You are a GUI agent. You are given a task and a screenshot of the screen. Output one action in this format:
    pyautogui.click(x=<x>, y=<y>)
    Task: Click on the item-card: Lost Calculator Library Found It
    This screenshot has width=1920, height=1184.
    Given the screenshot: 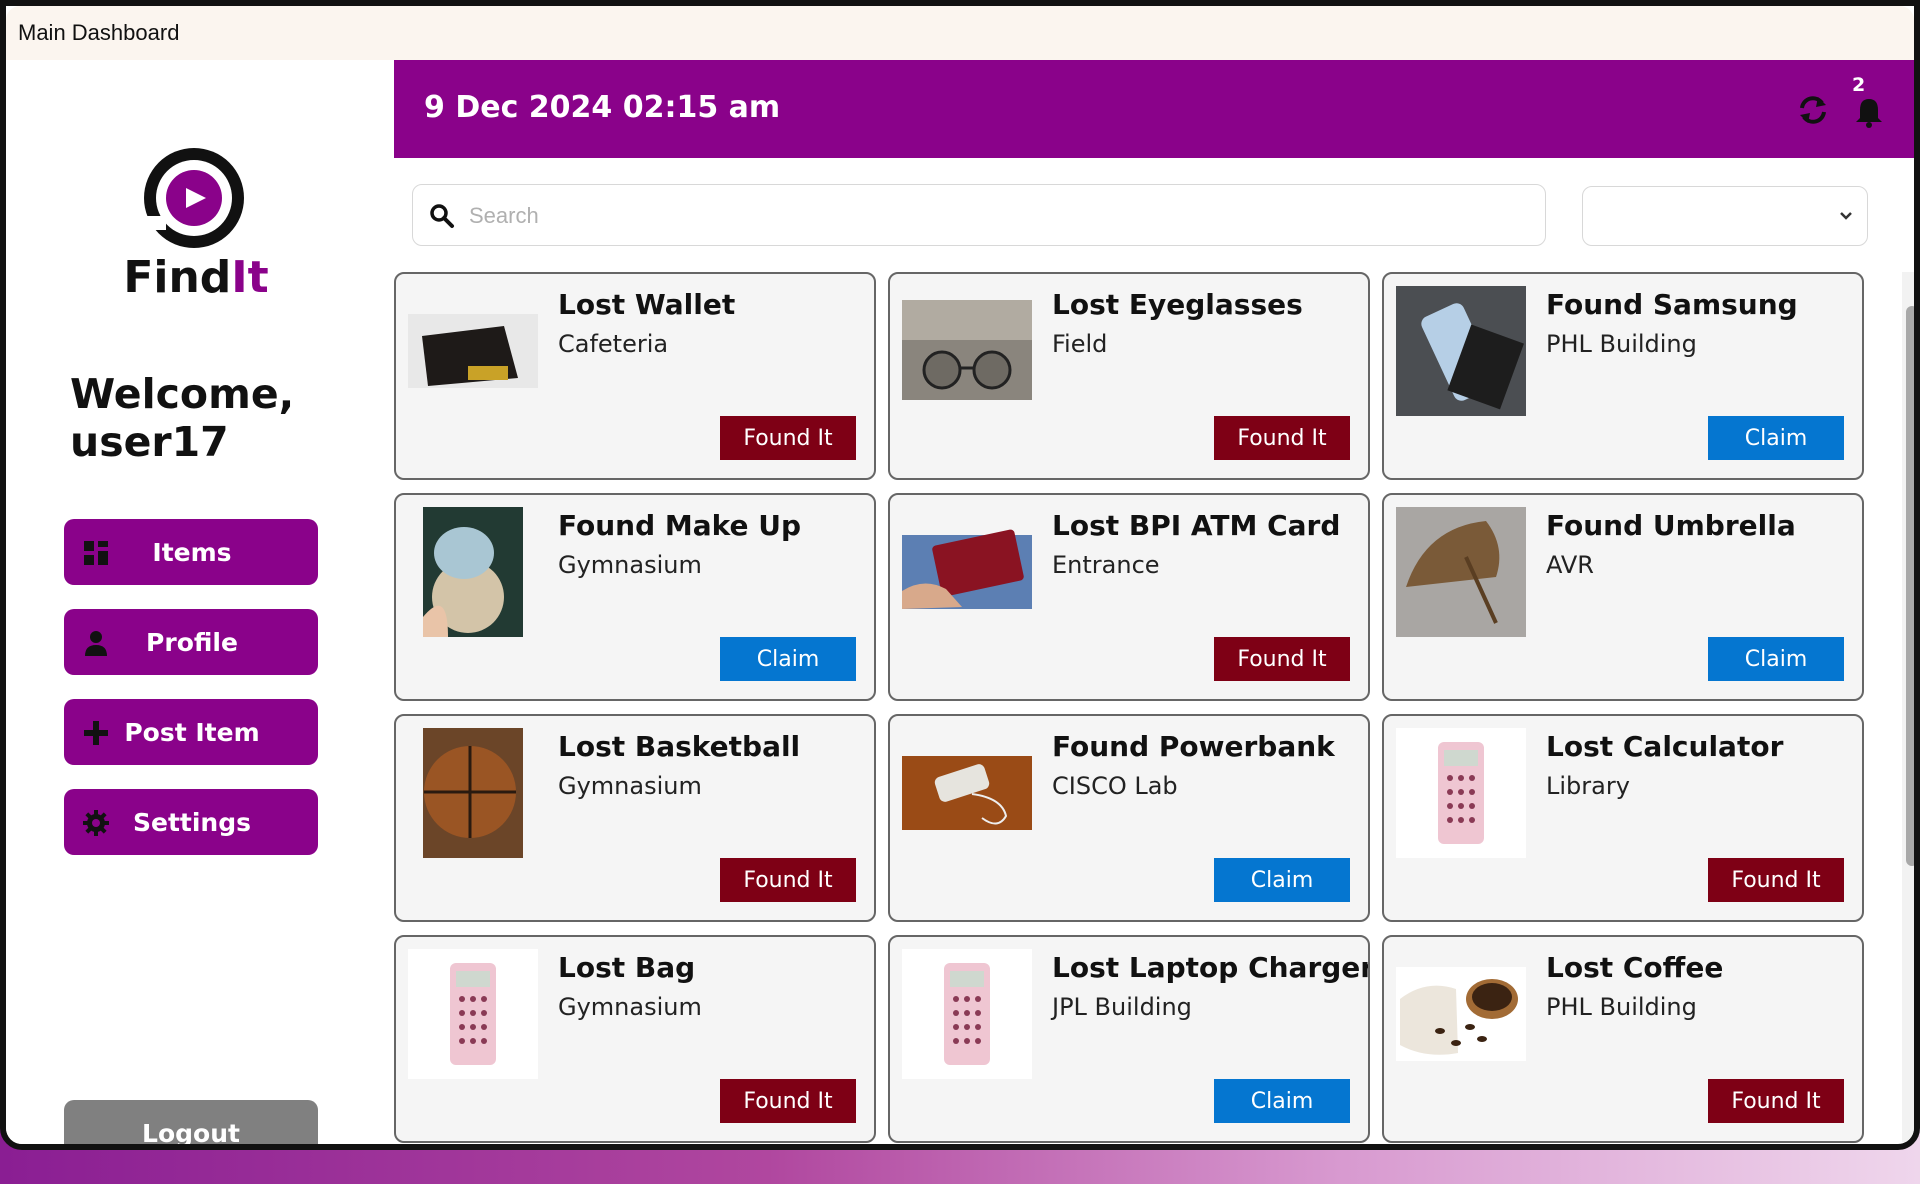 What is the action you would take?
    pyautogui.click(x=1623, y=818)
    